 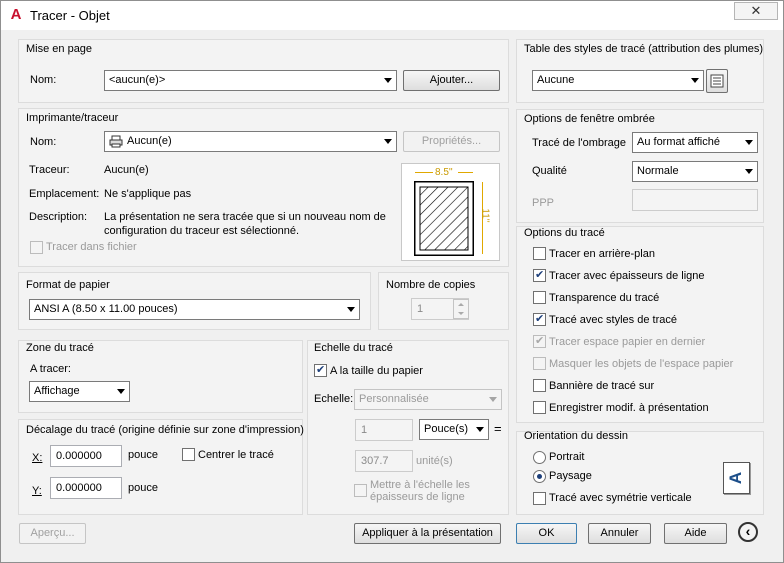 I want to click on paper-size-select: ANSI A (8.50 x 11.00 pouces), so click(x=194, y=309).